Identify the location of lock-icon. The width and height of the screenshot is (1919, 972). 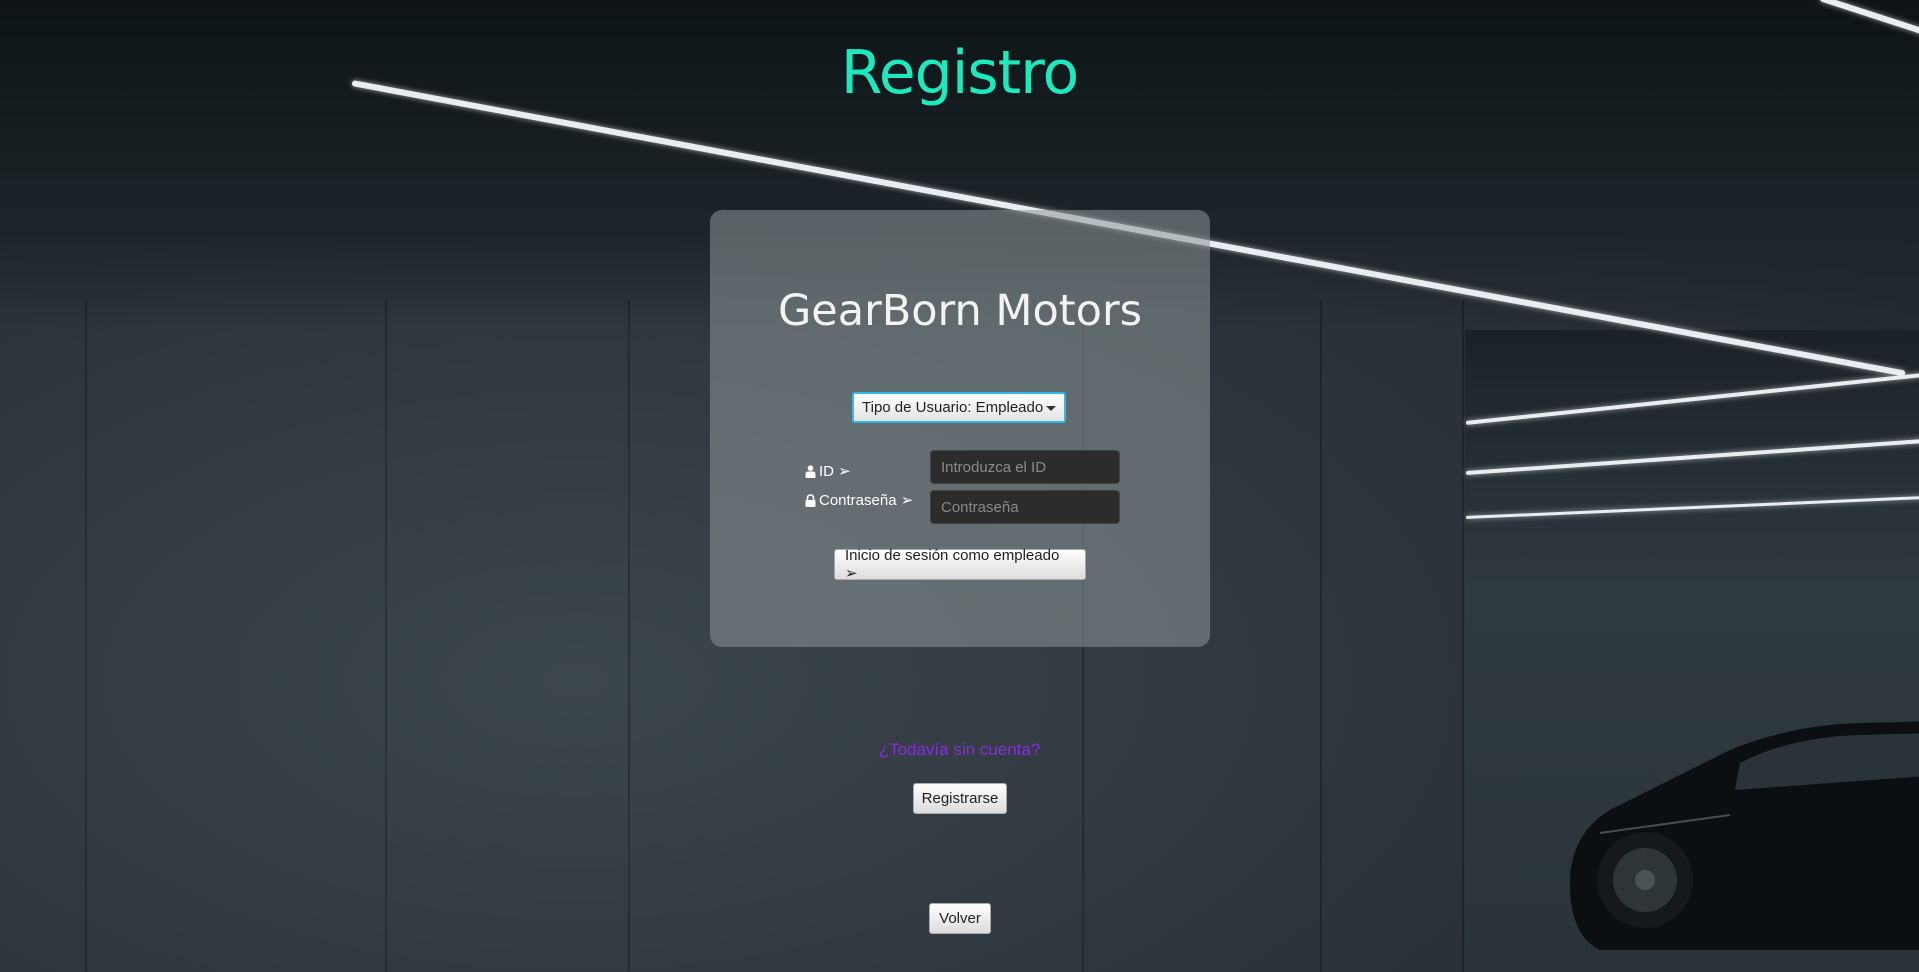
(810, 500).